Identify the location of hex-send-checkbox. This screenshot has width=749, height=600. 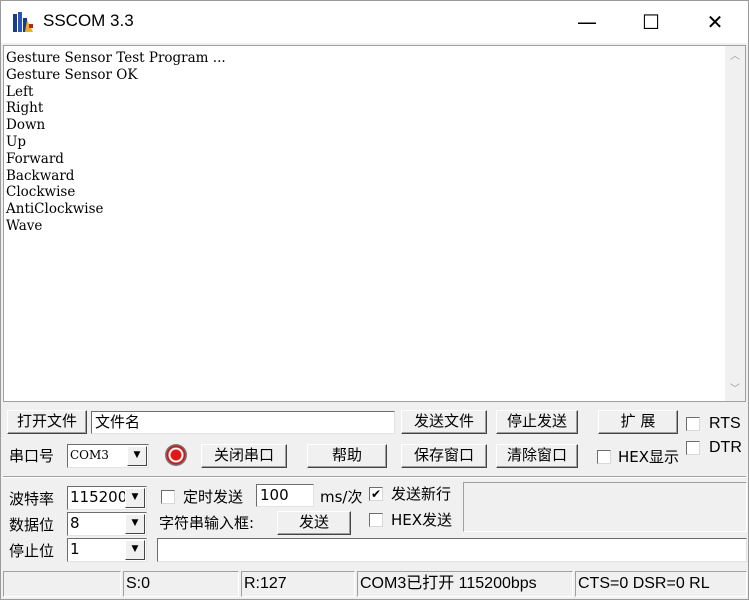
(376, 520).